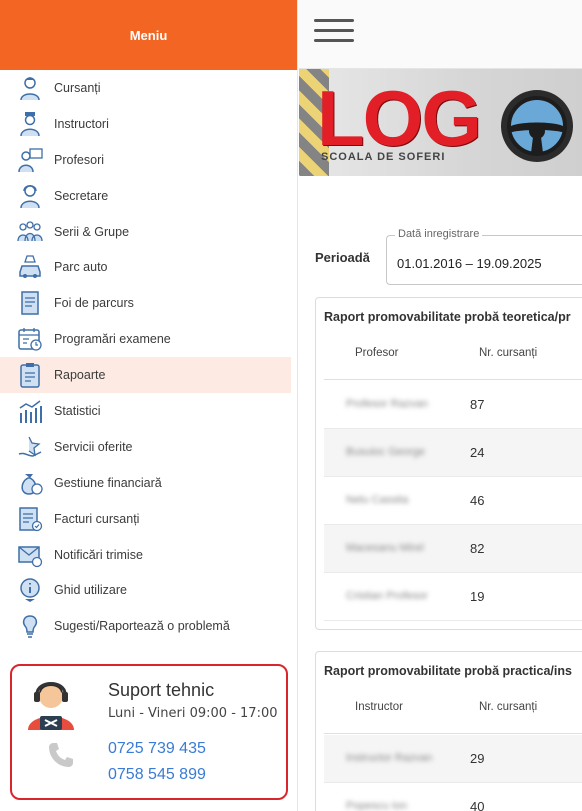 The height and width of the screenshot is (811, 582). I want to click on info-icon, so click(30, 590).